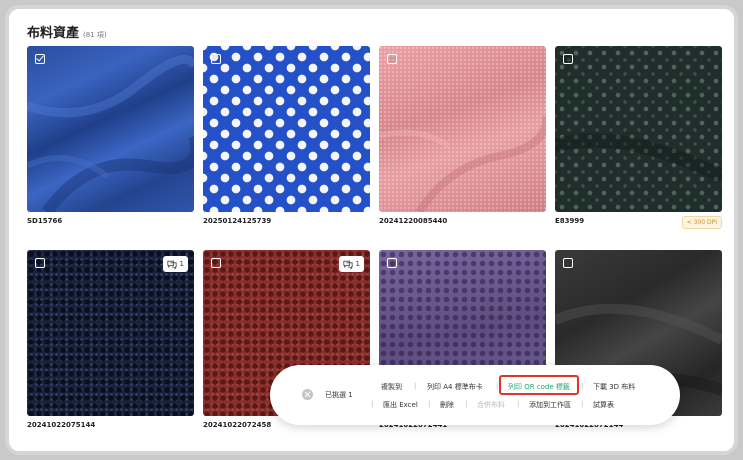 The height and width of the screenshot is (460, 743). Describe the element at coordinates (237, 425) in the screenshot. I see `fabric-code: 20241022072458` at that location.